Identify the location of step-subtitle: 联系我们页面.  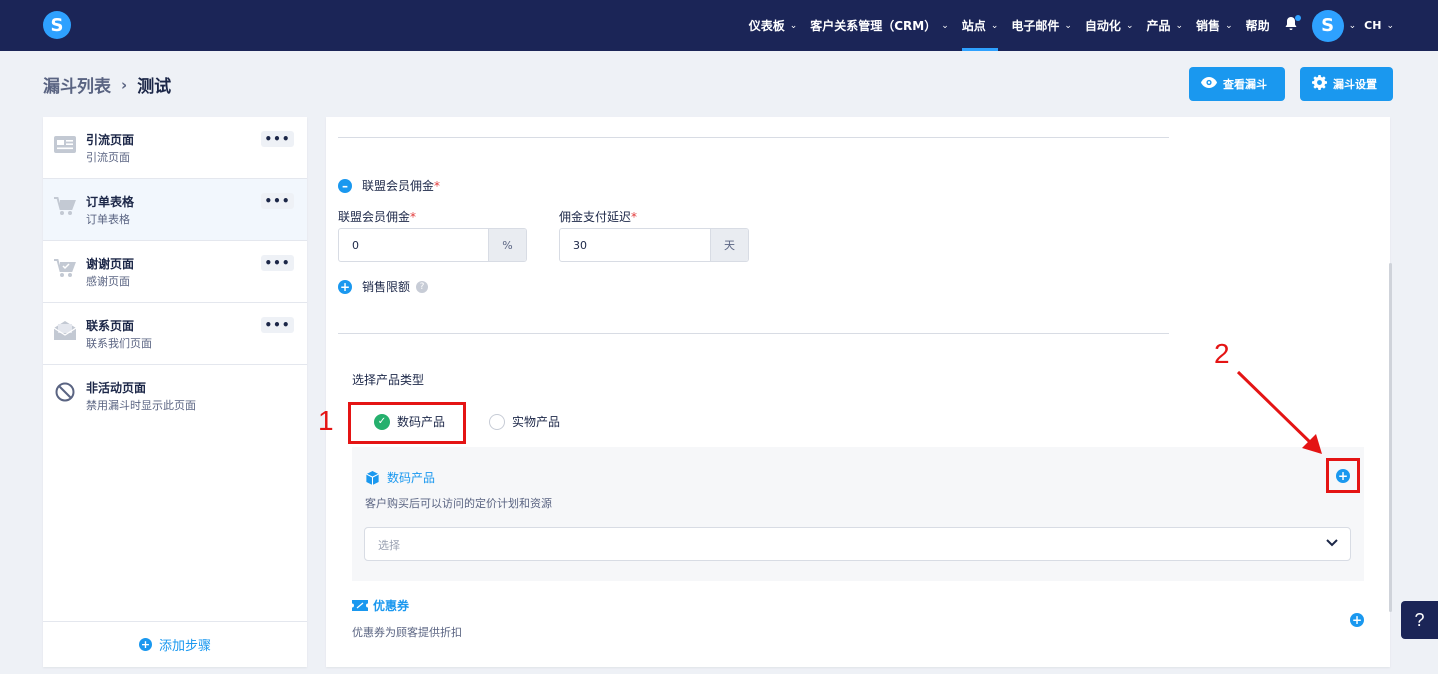
(119, 343).